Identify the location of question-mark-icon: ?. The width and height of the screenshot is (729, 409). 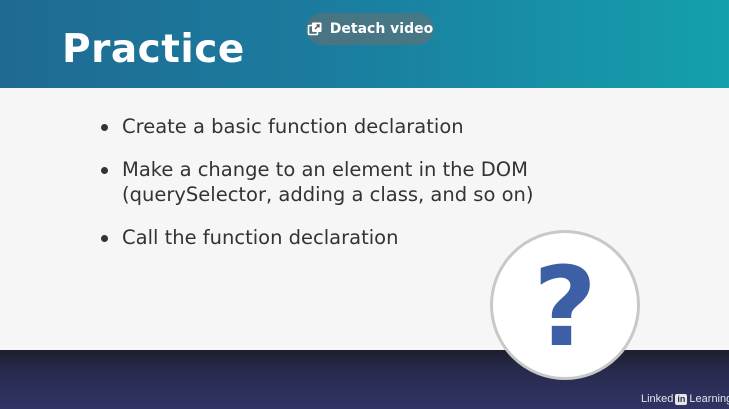
(565, 307).